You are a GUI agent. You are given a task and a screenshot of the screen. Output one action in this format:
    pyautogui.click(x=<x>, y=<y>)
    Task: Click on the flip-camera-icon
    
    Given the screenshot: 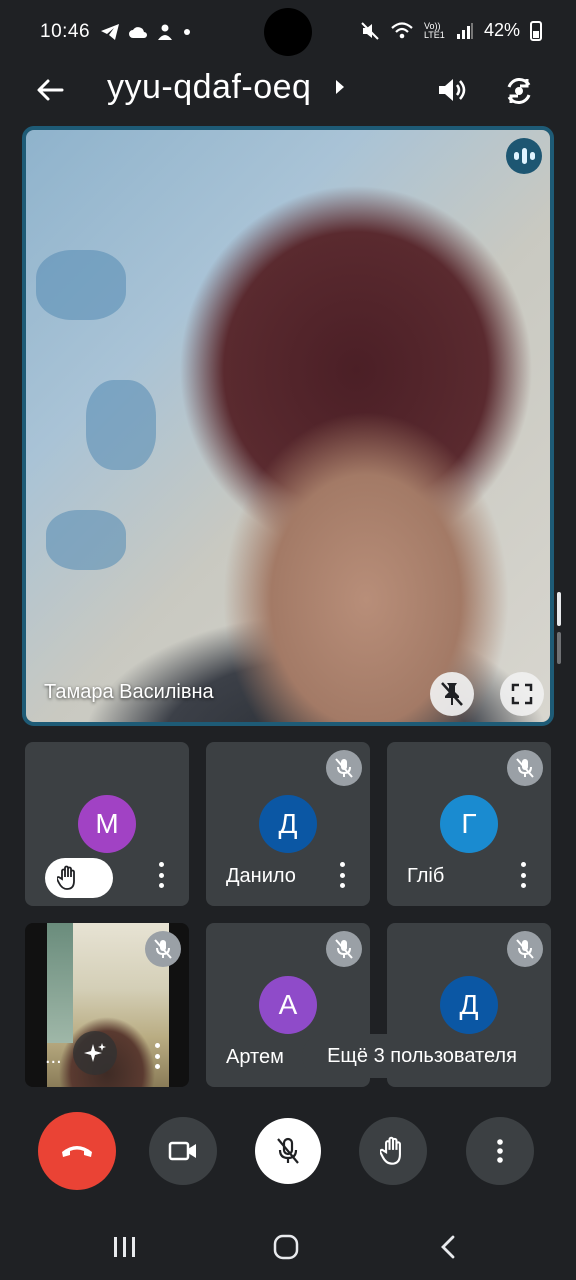 What is the action you would take?
    pyautogui.click(x=519, y=91)
    